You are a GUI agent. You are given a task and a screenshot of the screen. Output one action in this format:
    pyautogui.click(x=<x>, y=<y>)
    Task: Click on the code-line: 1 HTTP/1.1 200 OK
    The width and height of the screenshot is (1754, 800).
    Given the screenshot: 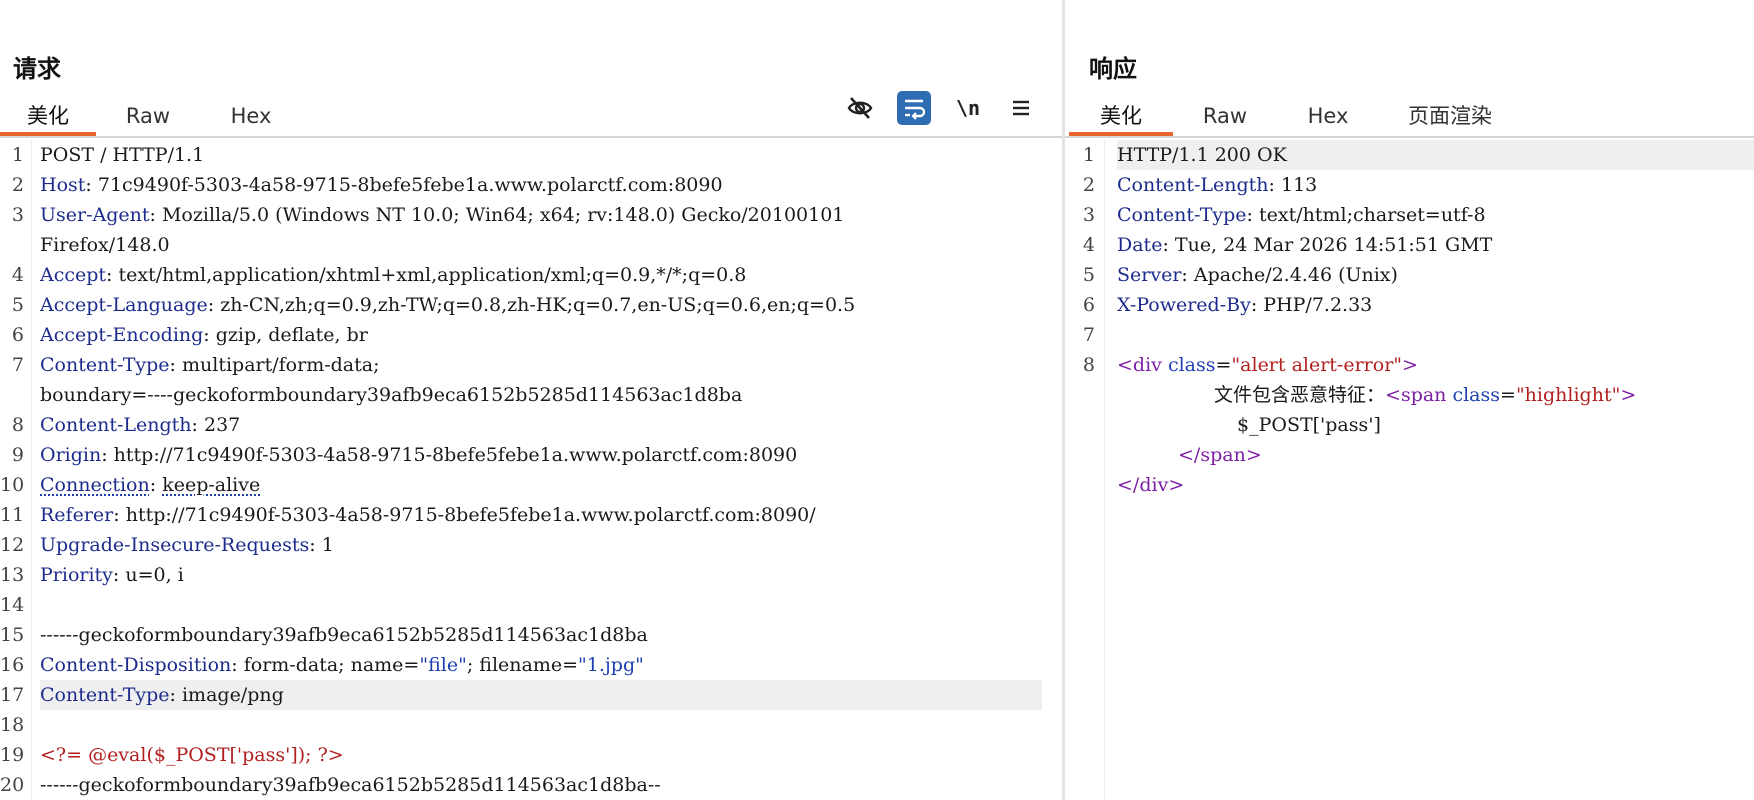 What is the action you would take?
    pyautogui.click(x=1409, y=155)
    